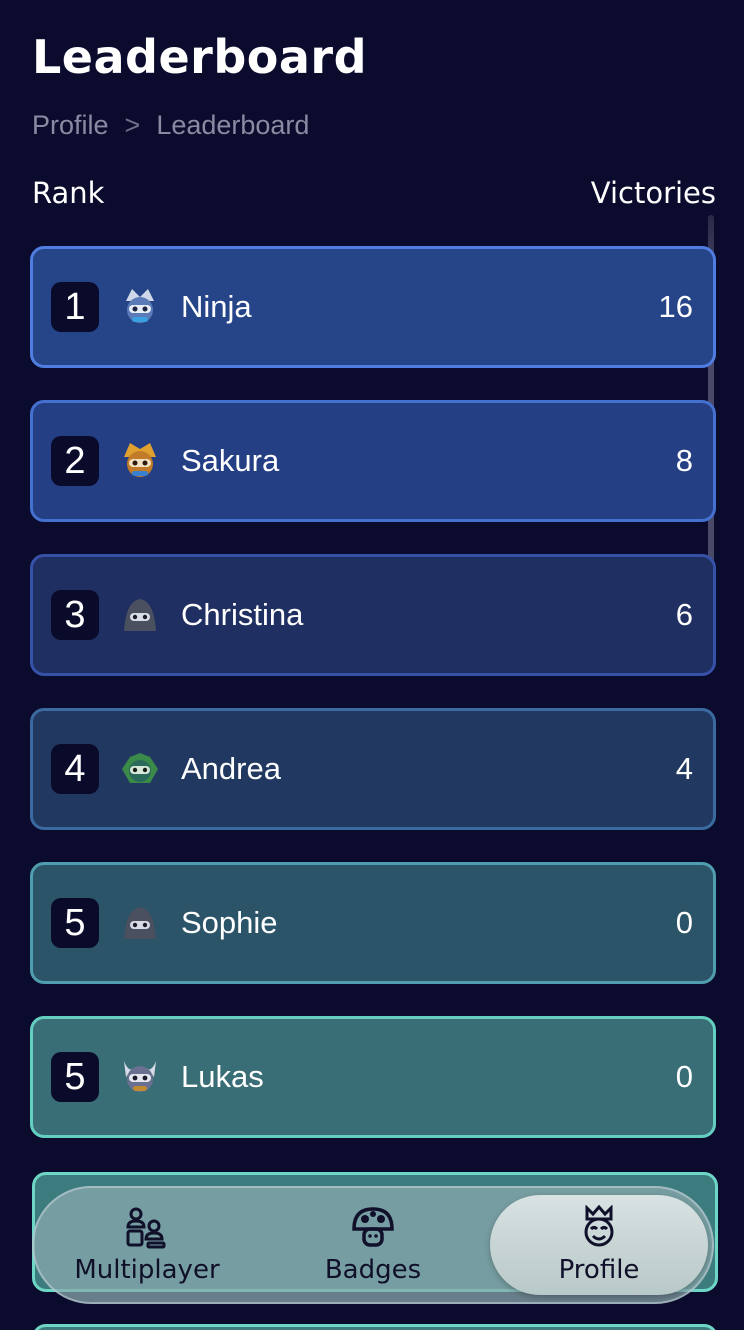 The height and width of the screenshot is (1330, 744). Describe the element at coordinates (140, 307) in the screenshot. I see `ninja-crown-avatar-icon` at that location.